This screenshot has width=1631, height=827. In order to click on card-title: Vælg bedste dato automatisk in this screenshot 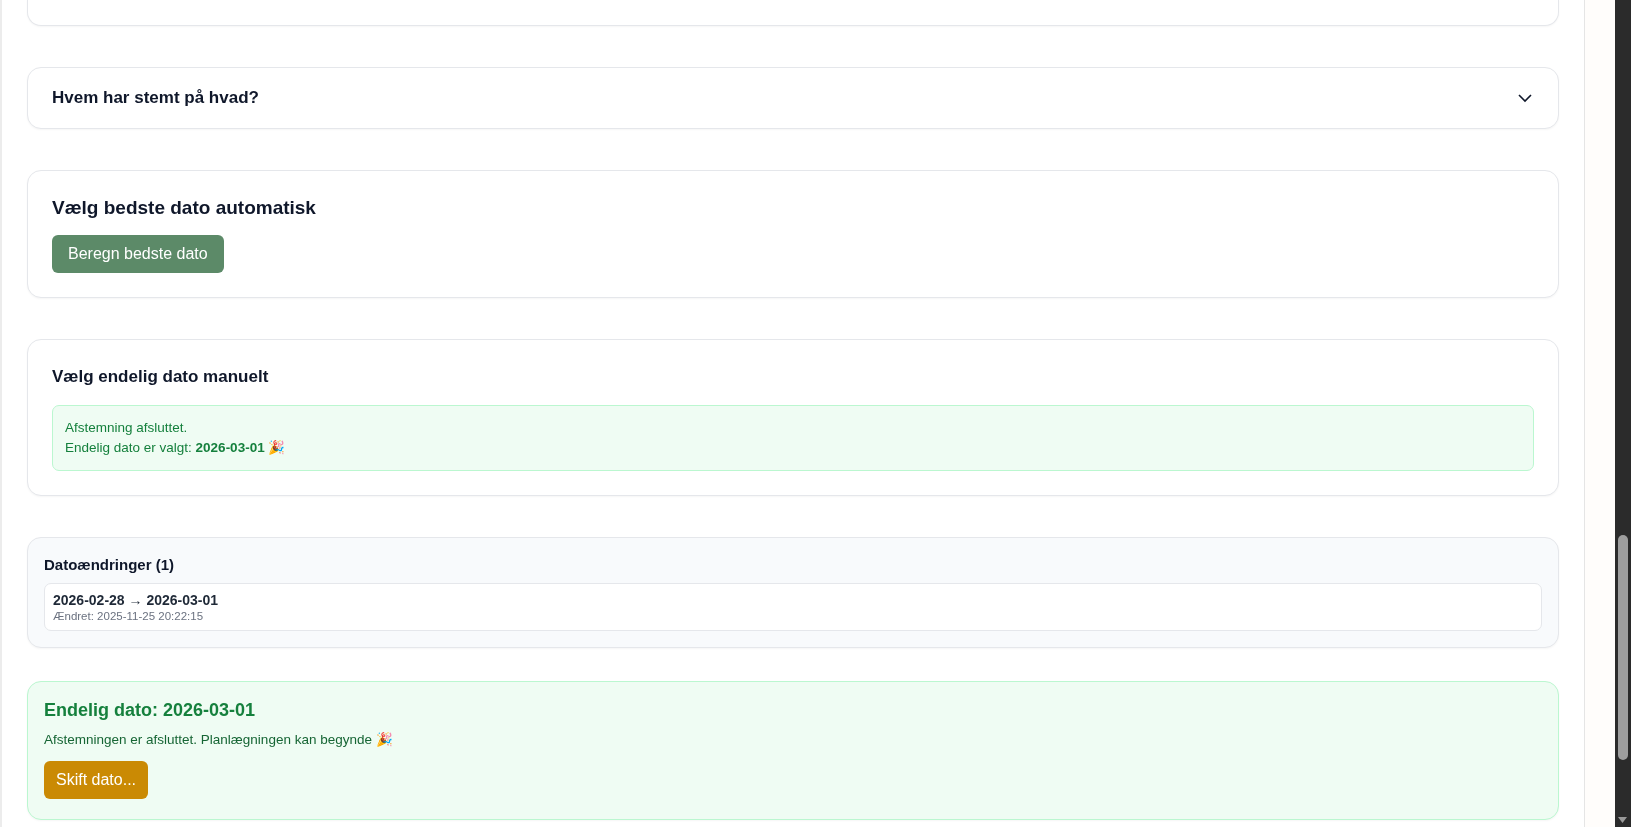, I will do `click(184, 208)`.